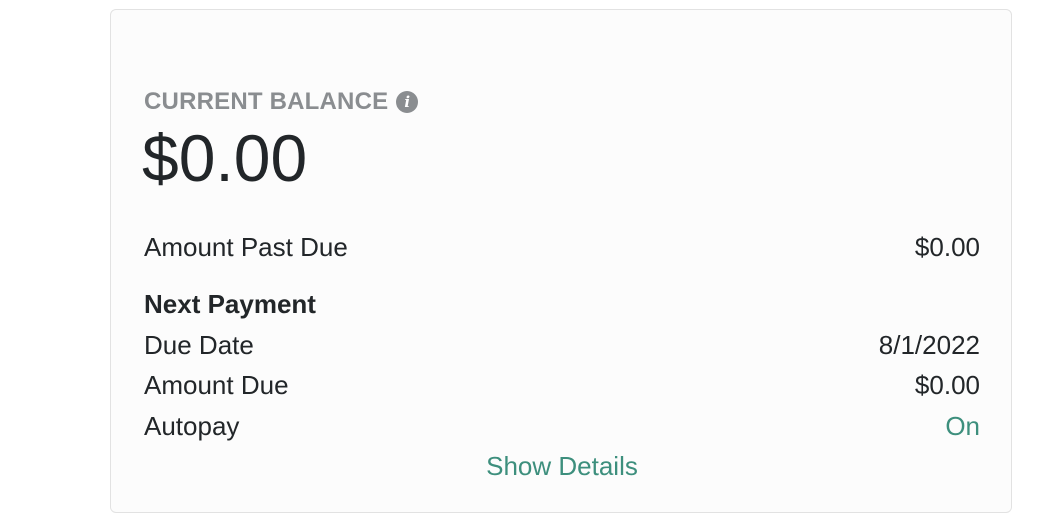  What do you see at coordinates (230, 304) in the screenshot?
I see `next-payment-heading: Next Payment` at bounding box center [230, 304].